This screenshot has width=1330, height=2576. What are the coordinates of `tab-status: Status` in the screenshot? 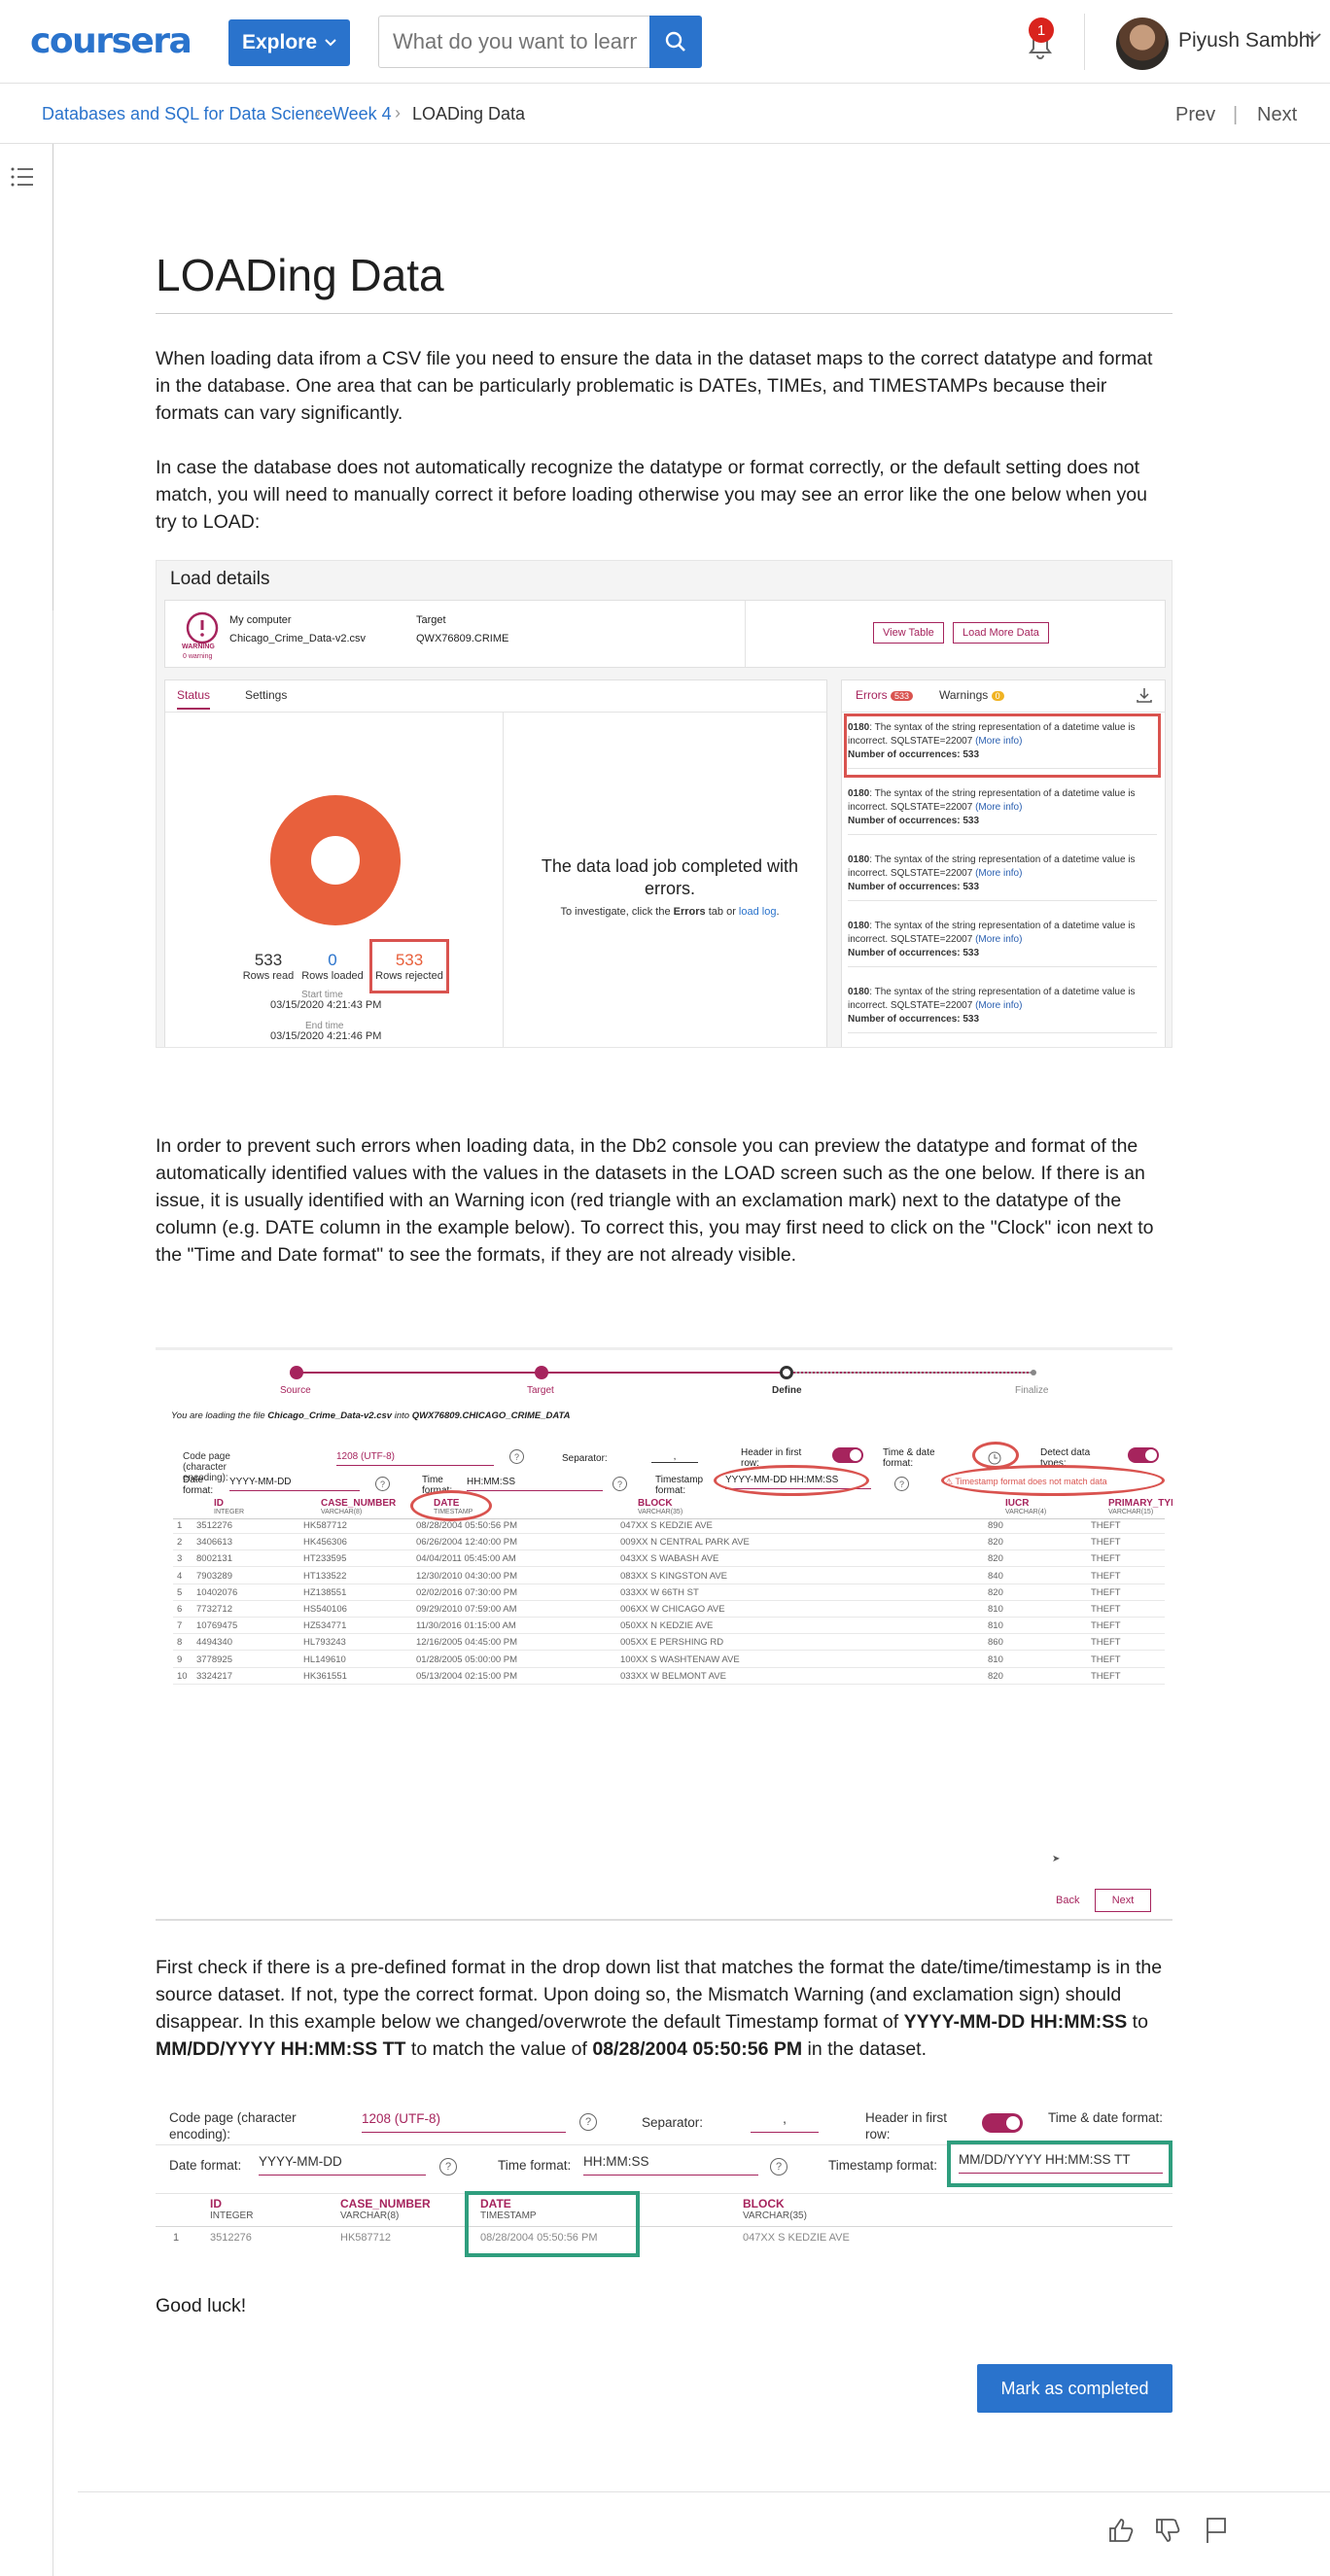 It's located at (194, 699).